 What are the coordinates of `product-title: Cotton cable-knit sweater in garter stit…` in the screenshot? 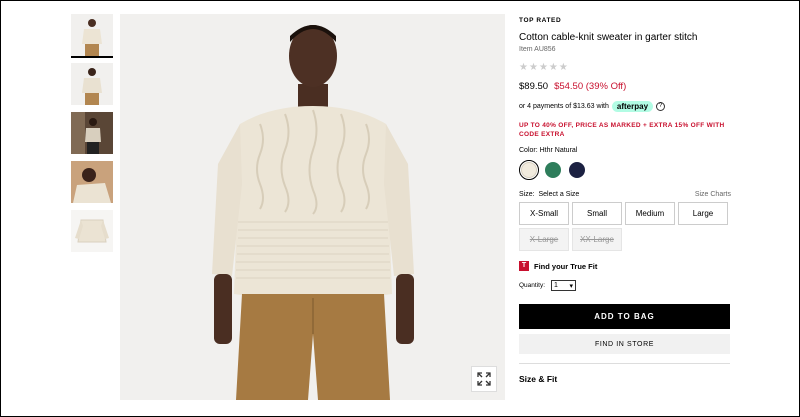 It's located at (608, 37).